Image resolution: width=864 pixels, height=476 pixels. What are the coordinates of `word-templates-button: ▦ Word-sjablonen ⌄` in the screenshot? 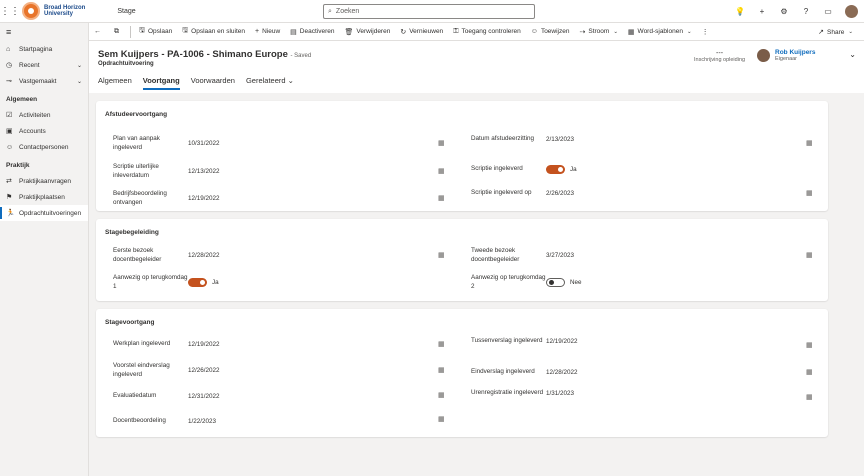 It's located at (660, 32).